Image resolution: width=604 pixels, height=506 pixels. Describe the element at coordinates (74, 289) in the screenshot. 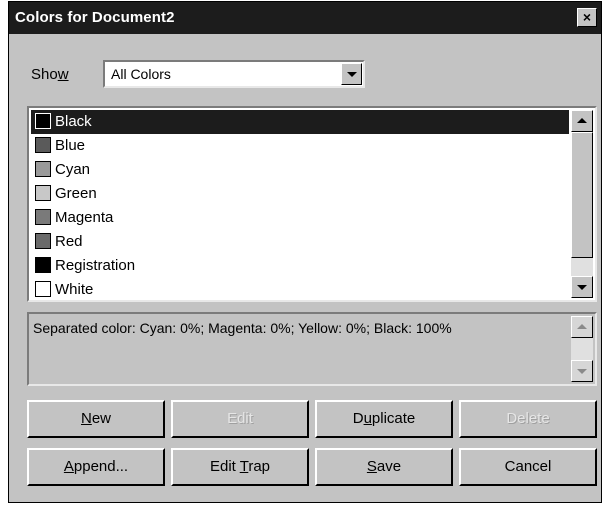

I see `list-item-label: White` at that location.